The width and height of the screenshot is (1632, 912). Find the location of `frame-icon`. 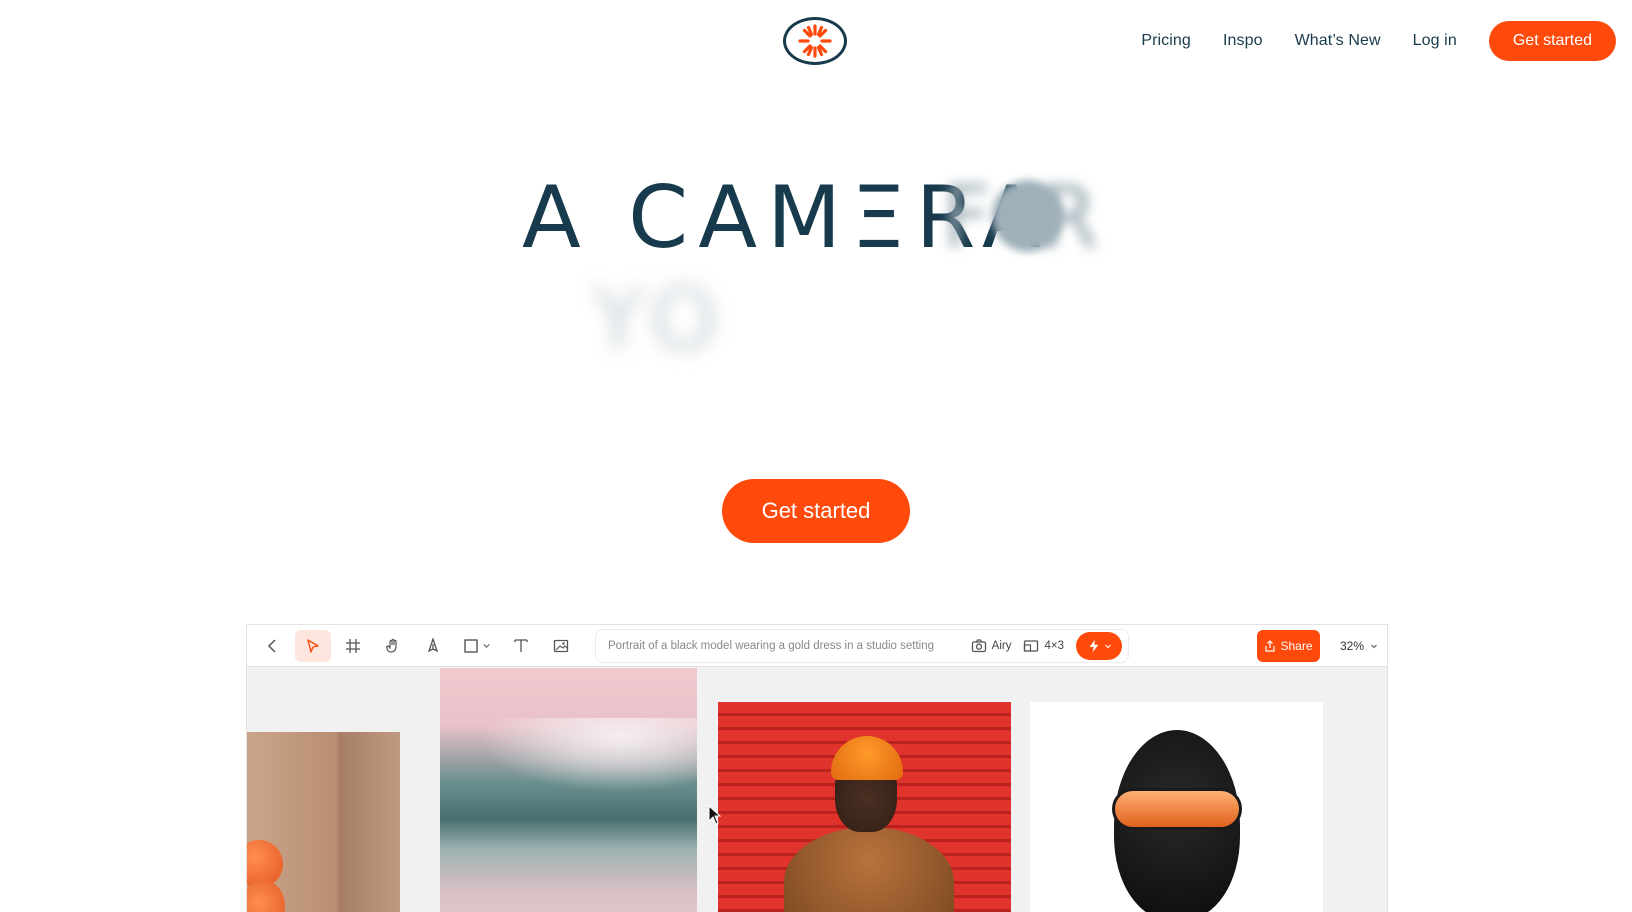

frame-icon is located at coordinates (353, 646).